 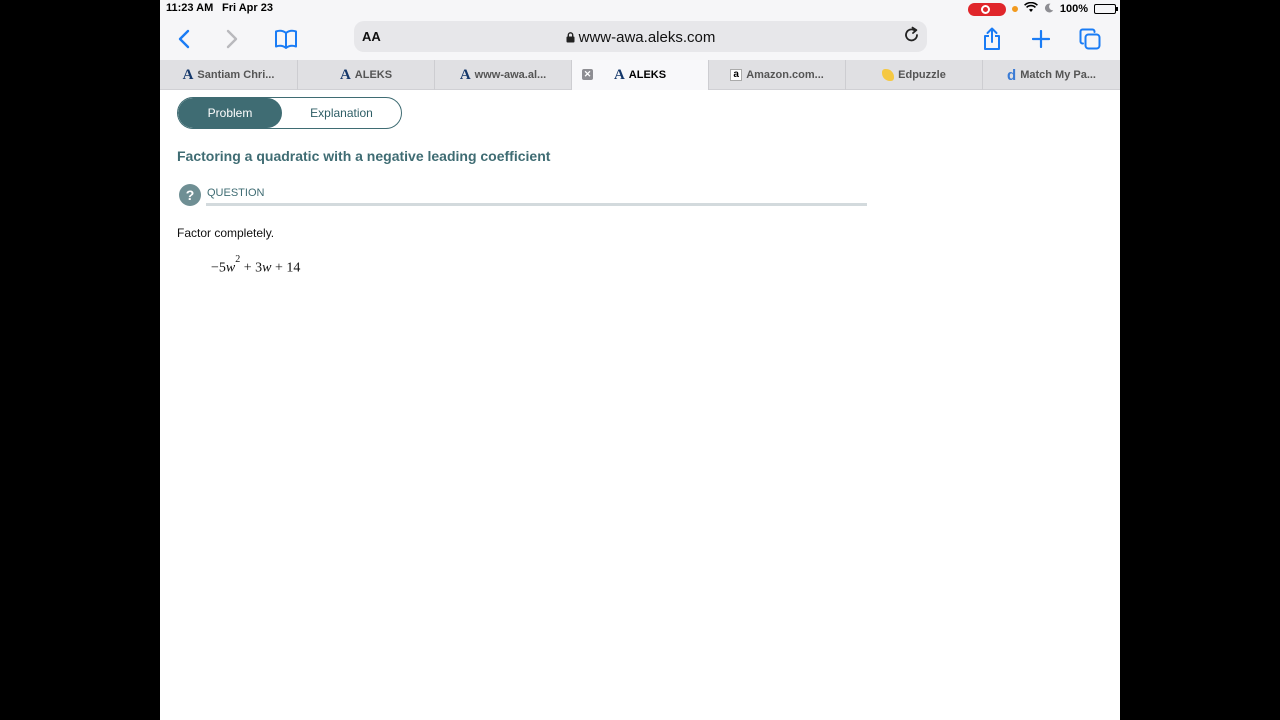 What do you see at coordinates (536, 204) in the screenshot?
I see `question-divider` at bounding box center [536, 204].